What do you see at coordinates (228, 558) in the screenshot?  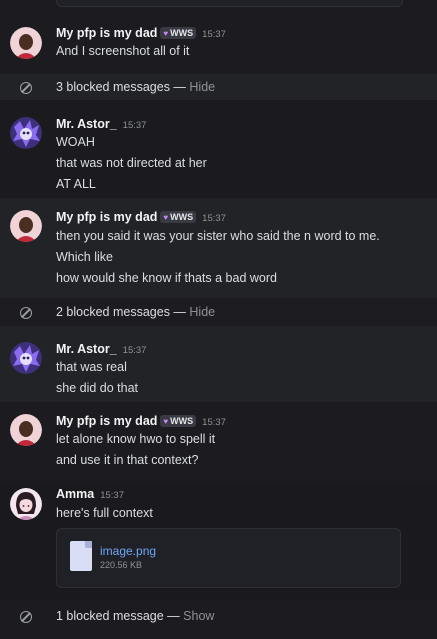 I see `file-attachment: image.png 220.56 KB` at bounding box center [228, 558].